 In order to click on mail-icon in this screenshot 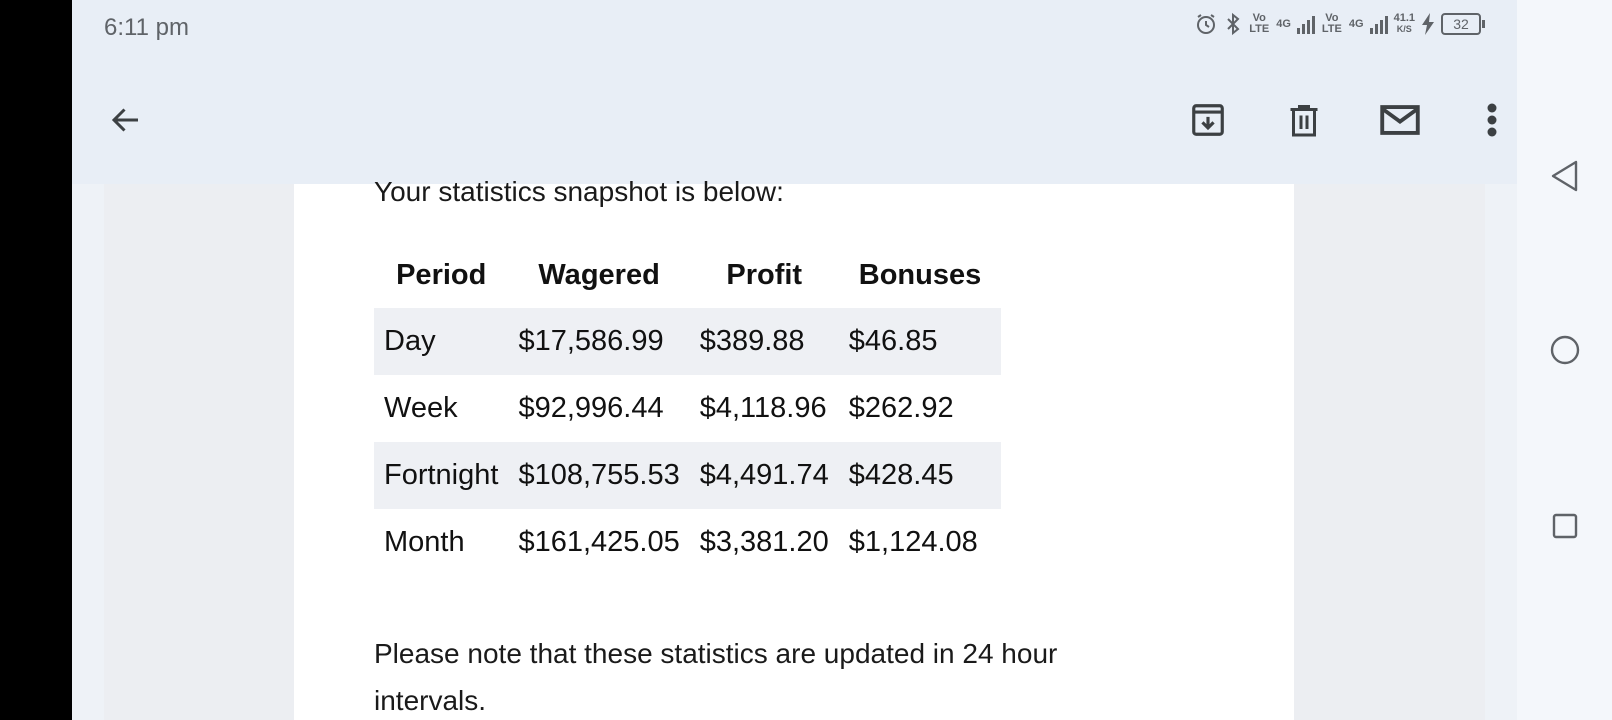, I will do `click(1400, 120)`.